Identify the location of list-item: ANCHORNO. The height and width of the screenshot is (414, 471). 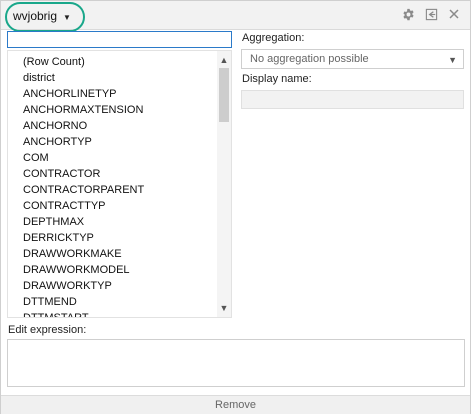
(55, 126).